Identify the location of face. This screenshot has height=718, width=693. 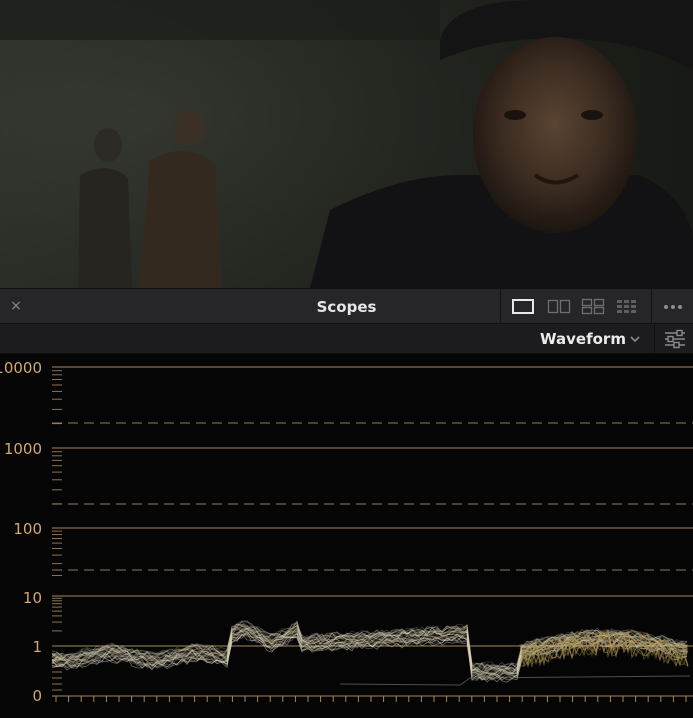
(555, 135).